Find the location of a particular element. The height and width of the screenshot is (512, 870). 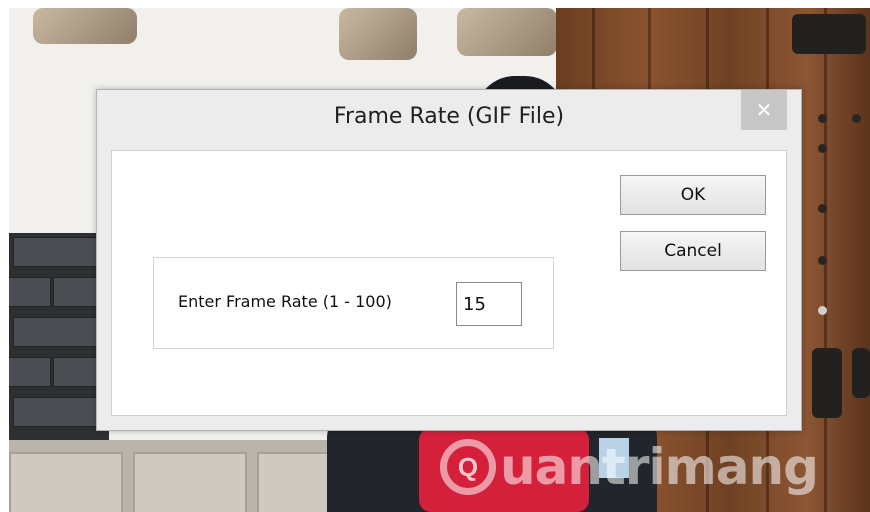

close-icon: ✕ is located at coordinates (764, 110).